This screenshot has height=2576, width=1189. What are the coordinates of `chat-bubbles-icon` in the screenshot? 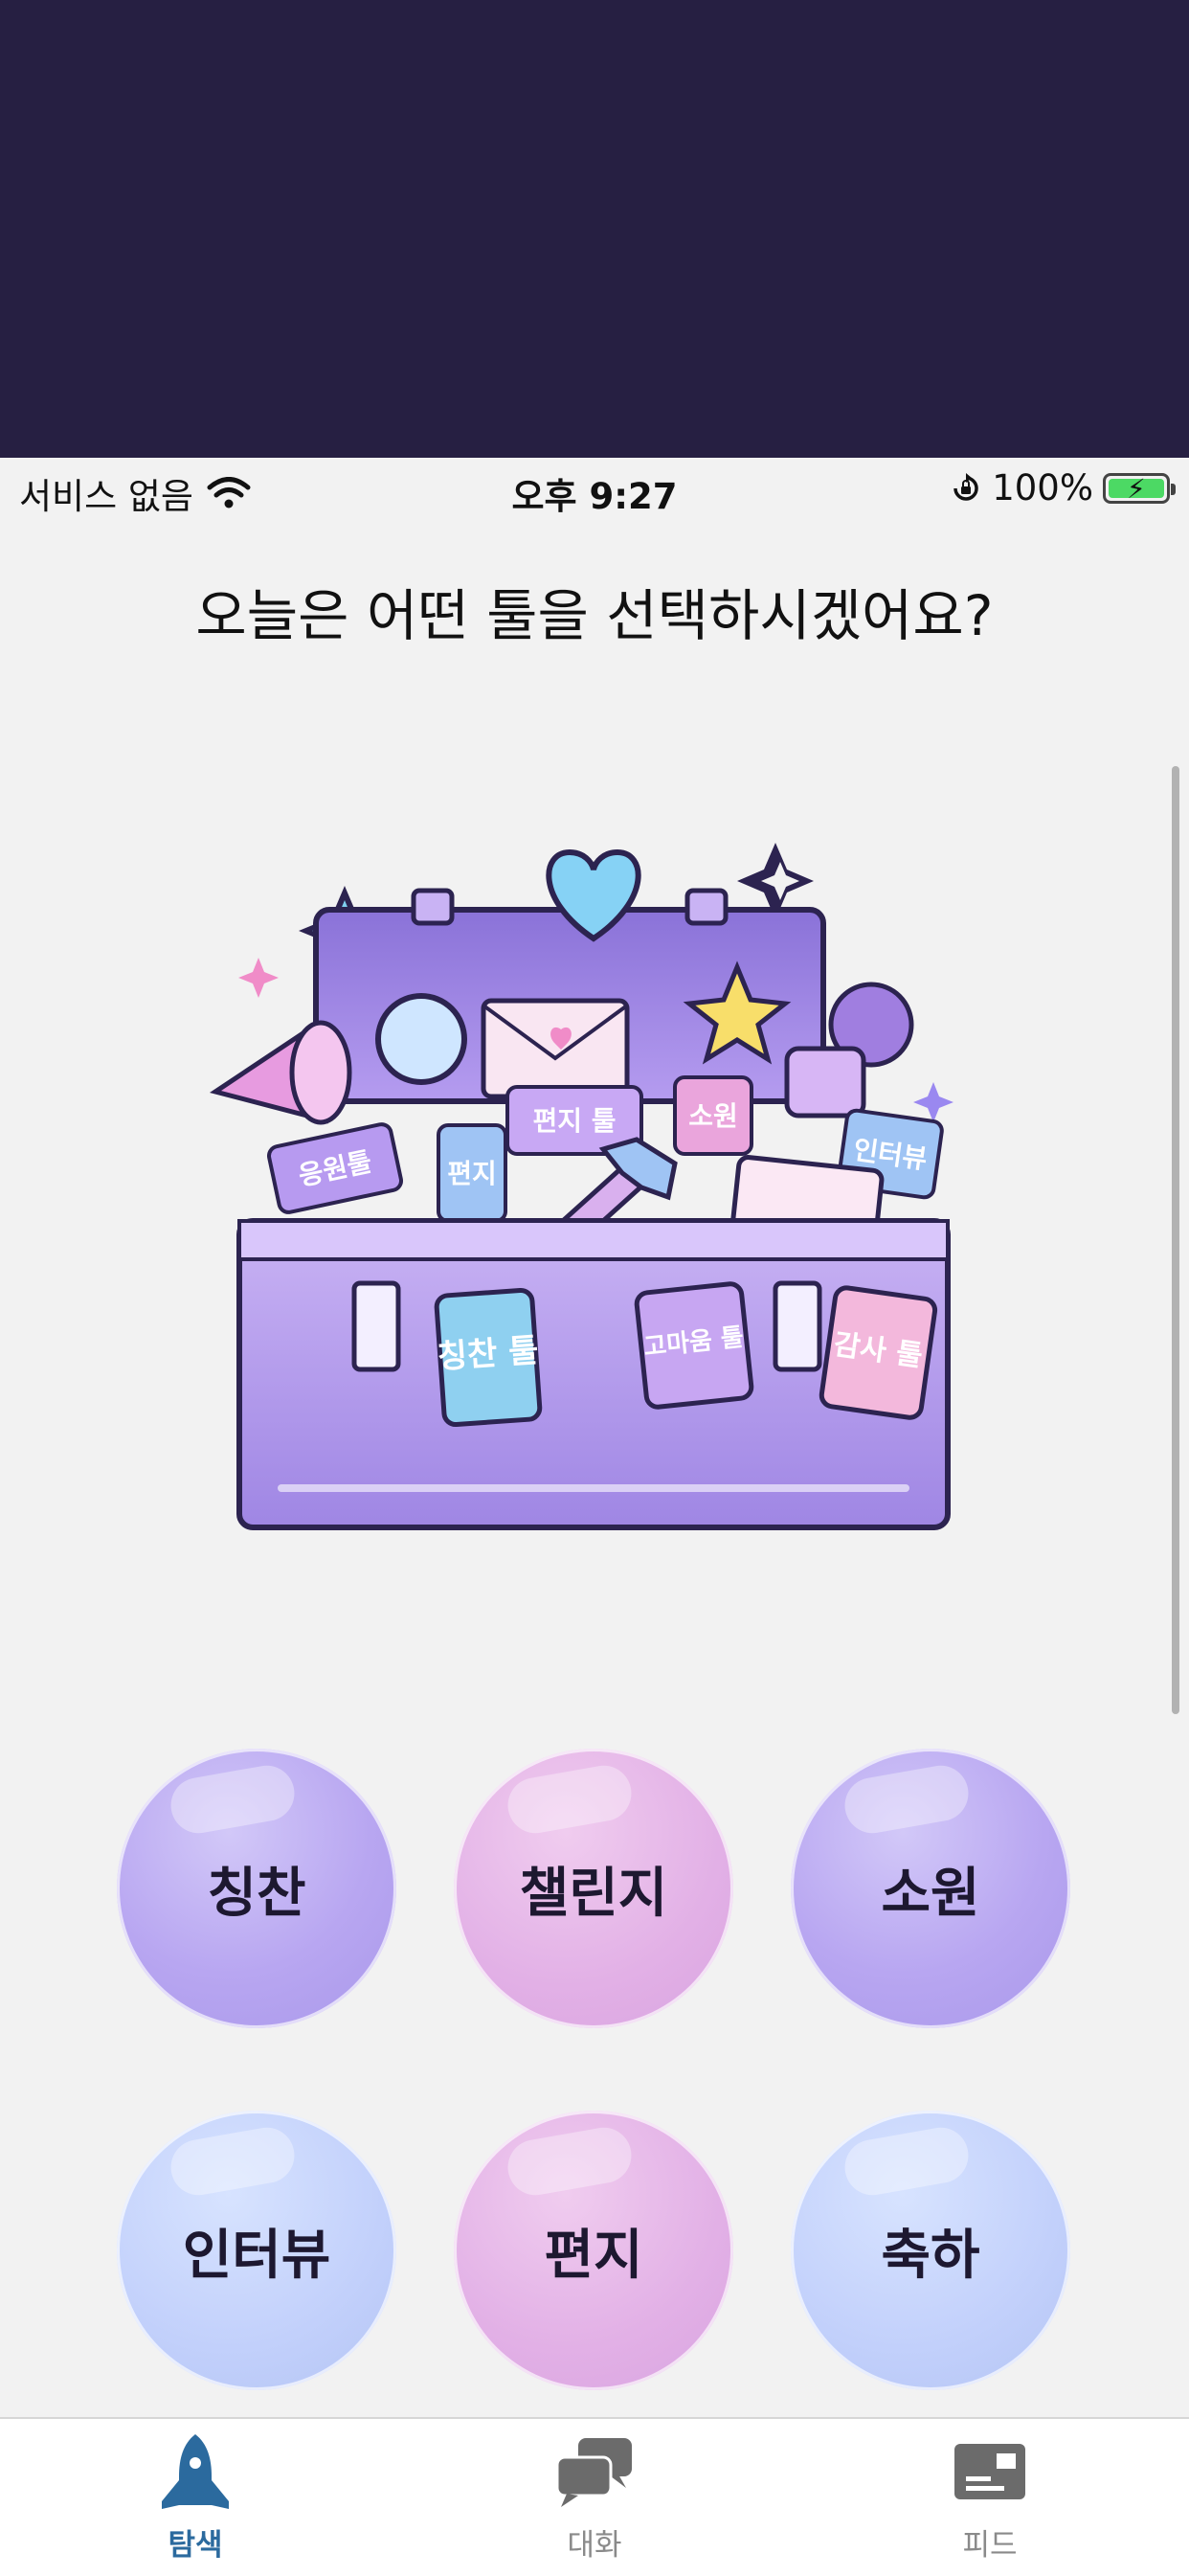 It's located at (593, 2472).